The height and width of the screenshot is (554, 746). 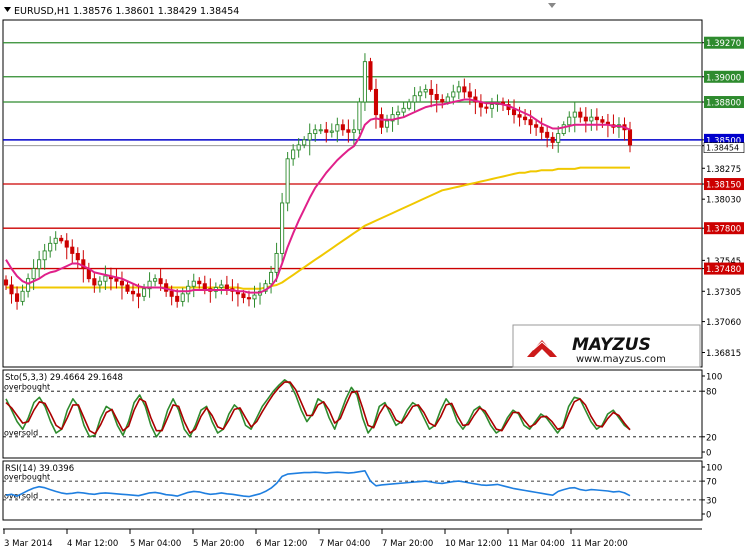 What do you see at coordinates (723, 270) in the screenshot?
I see `price-tag-label: 1.37480` at bounding box center [723, 270].